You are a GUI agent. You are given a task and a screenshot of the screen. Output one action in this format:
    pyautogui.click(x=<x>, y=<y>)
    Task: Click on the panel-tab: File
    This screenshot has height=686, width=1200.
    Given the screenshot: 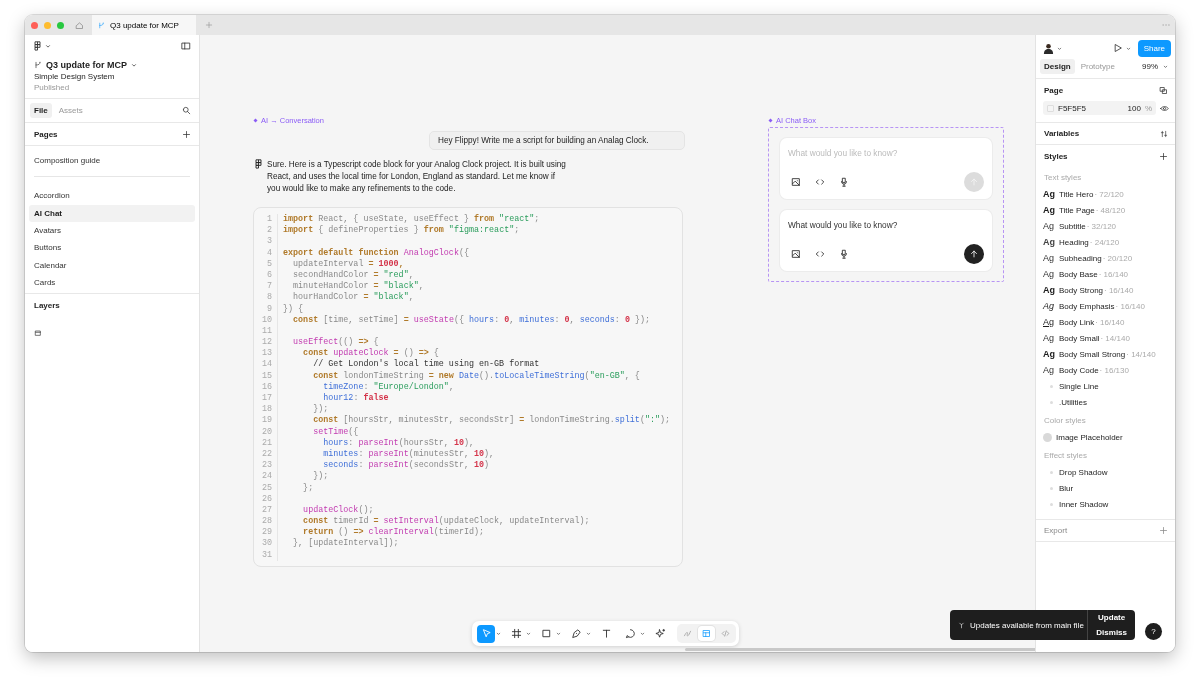 What is the action you would take?
    pyautogui.click(x=41, y=110)
    